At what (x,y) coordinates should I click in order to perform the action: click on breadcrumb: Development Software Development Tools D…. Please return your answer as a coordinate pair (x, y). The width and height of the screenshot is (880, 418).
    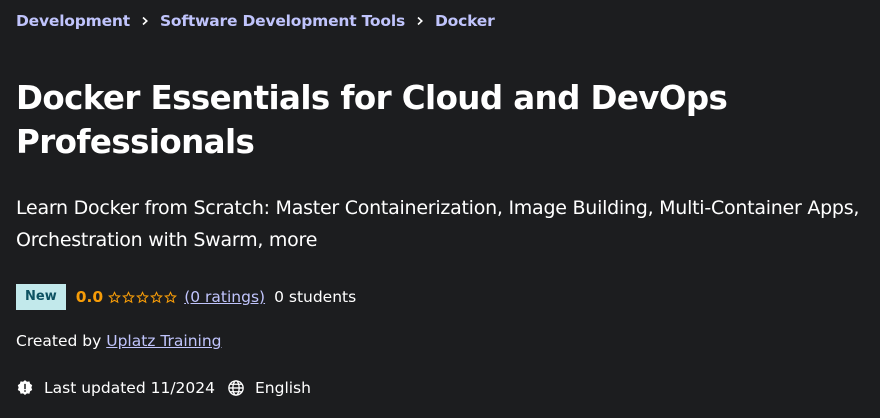
    Looking at the image, I should click on (255, 21).